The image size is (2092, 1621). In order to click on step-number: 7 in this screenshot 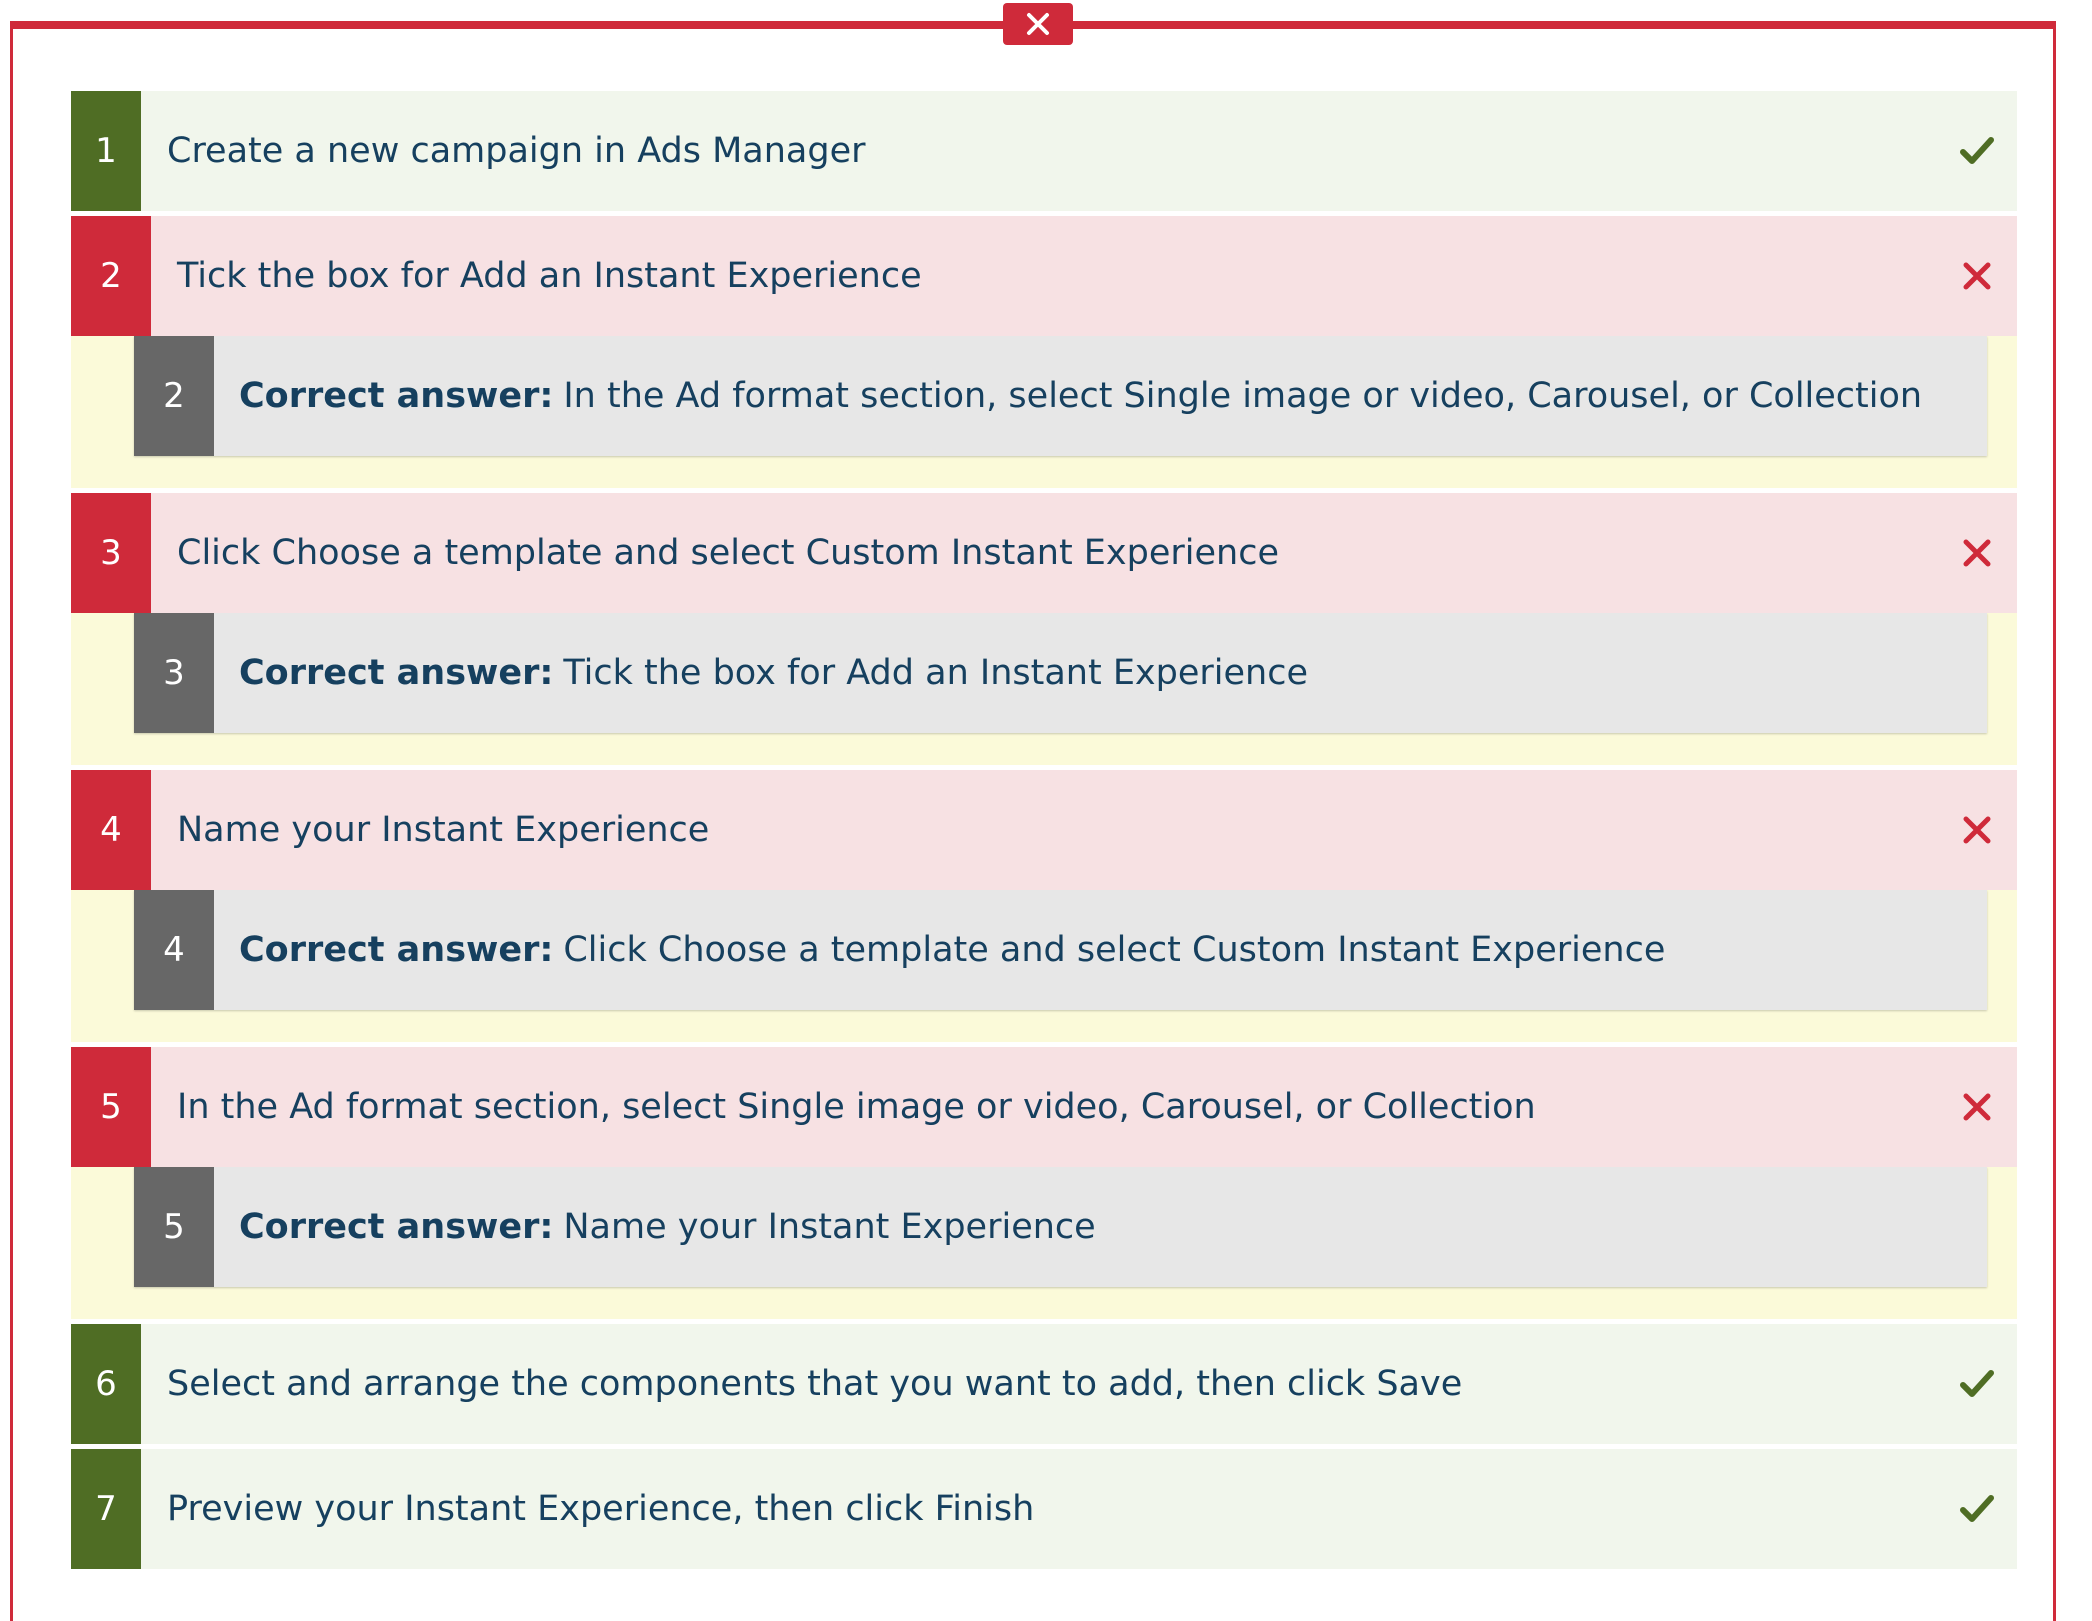, I will do `click(106, 1509)`.